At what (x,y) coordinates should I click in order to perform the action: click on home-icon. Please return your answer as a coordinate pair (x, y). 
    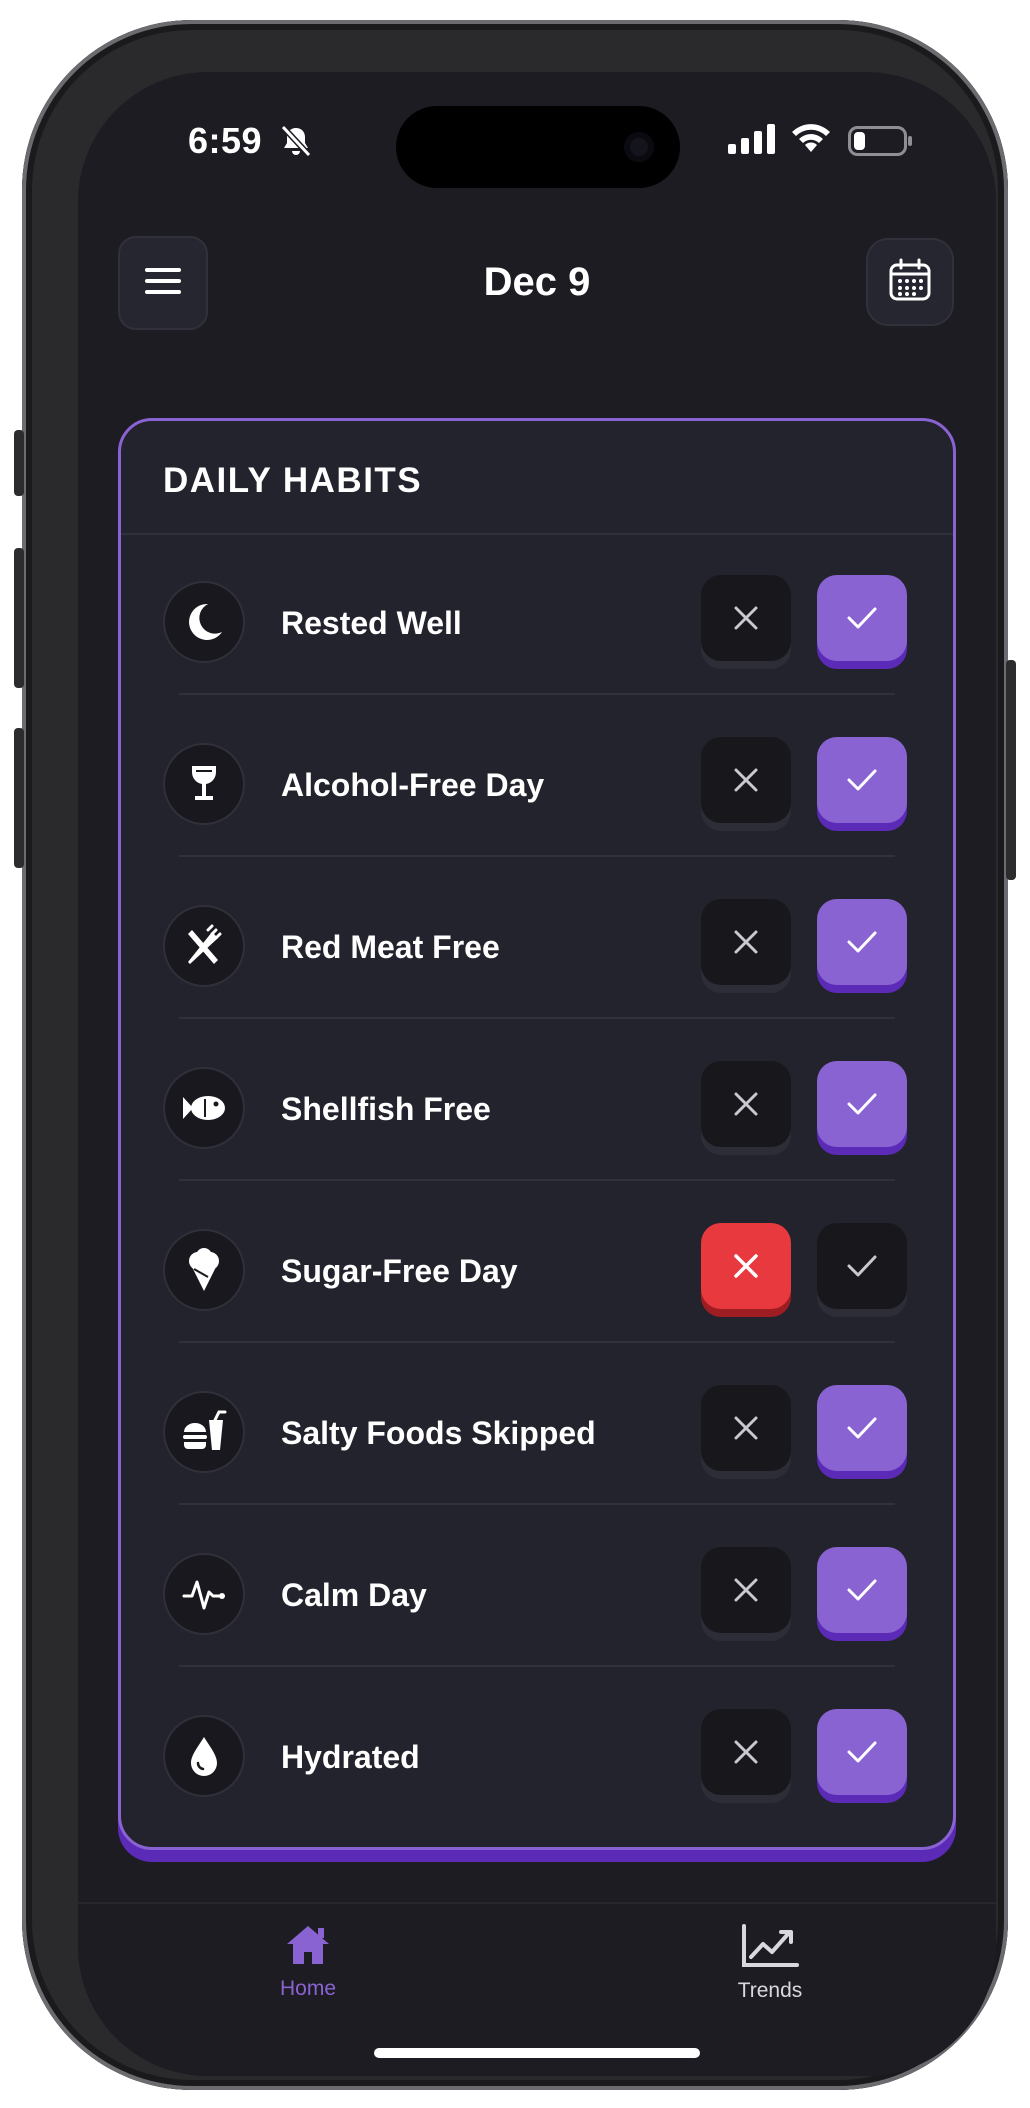
    Looking at the image, I should click on (308, 1948).